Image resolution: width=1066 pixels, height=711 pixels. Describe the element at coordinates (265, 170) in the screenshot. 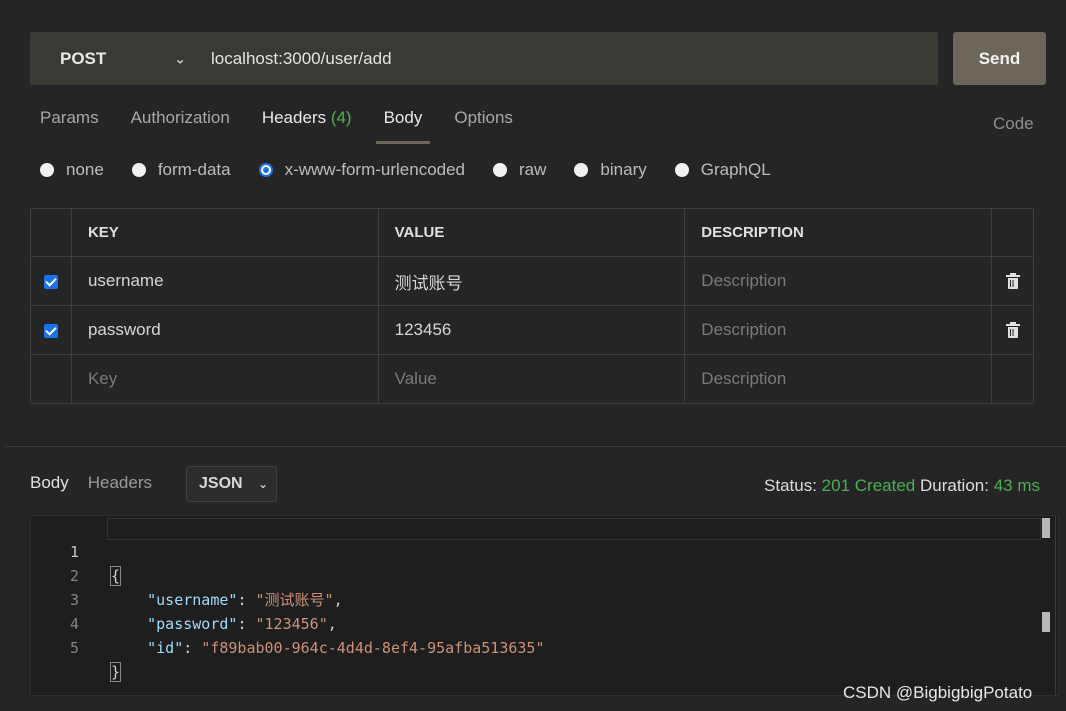

I see `radio-dot-selected` at that location.